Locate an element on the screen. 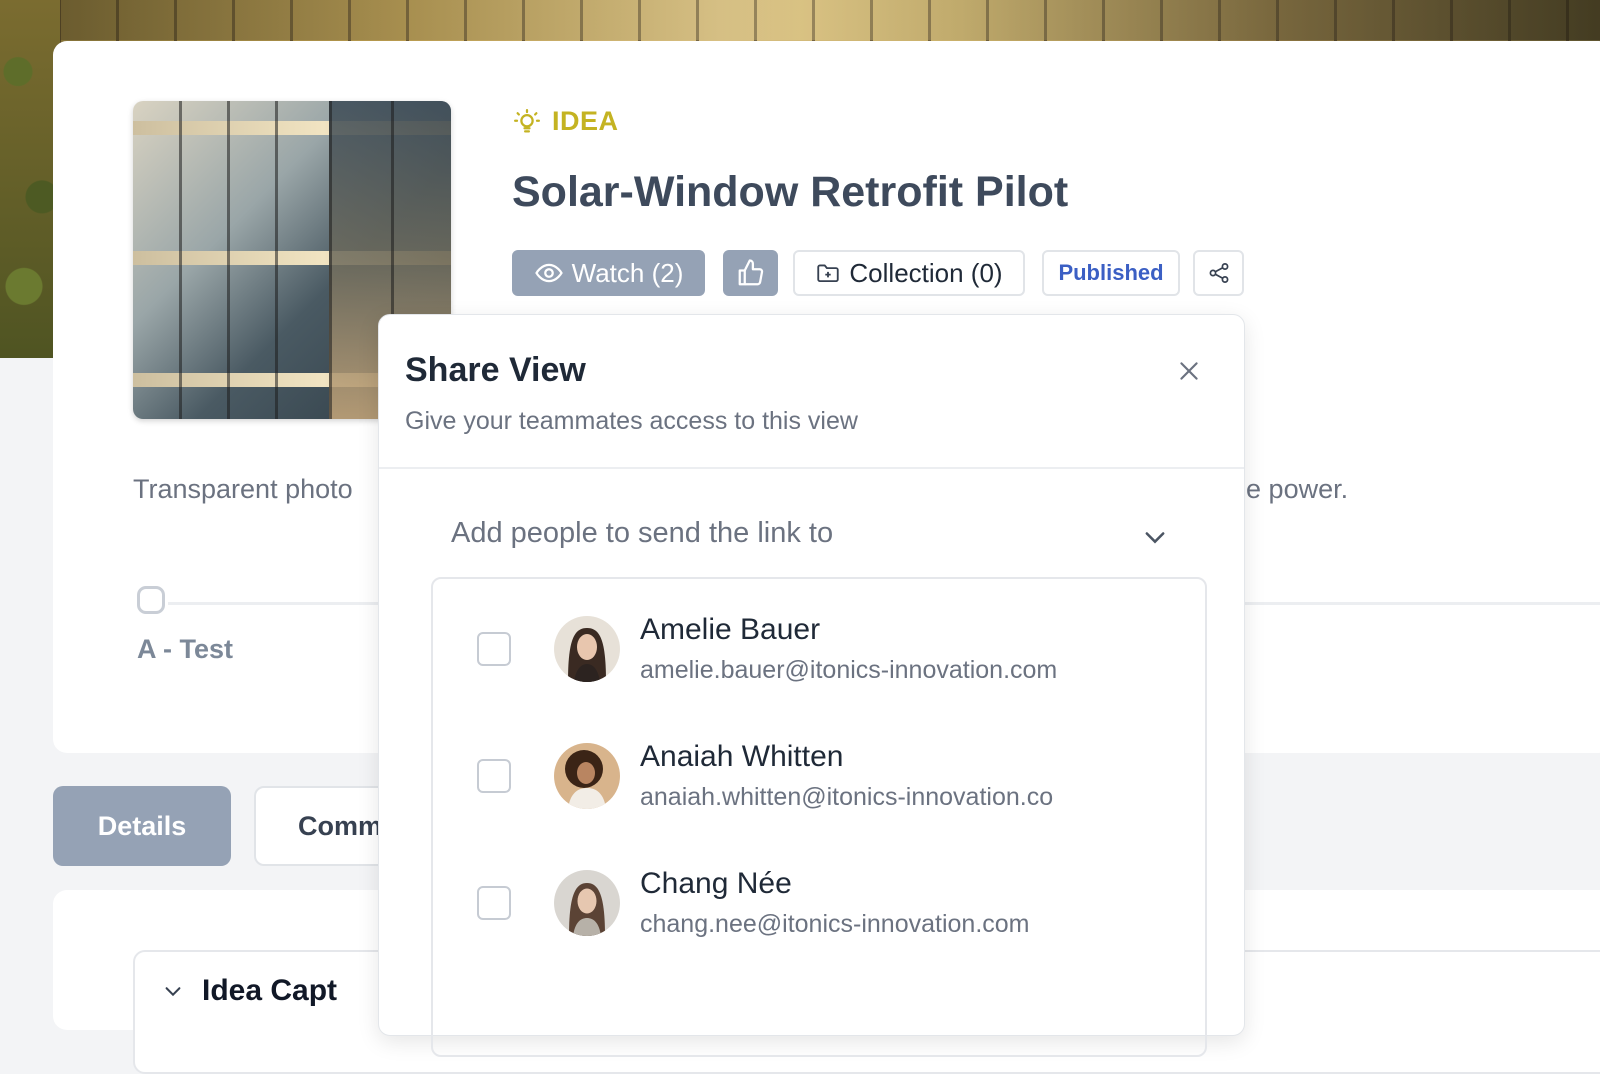 This screenshot has height=1074, width=1600. lightbulb-icon is located at coordinates (527, 120).